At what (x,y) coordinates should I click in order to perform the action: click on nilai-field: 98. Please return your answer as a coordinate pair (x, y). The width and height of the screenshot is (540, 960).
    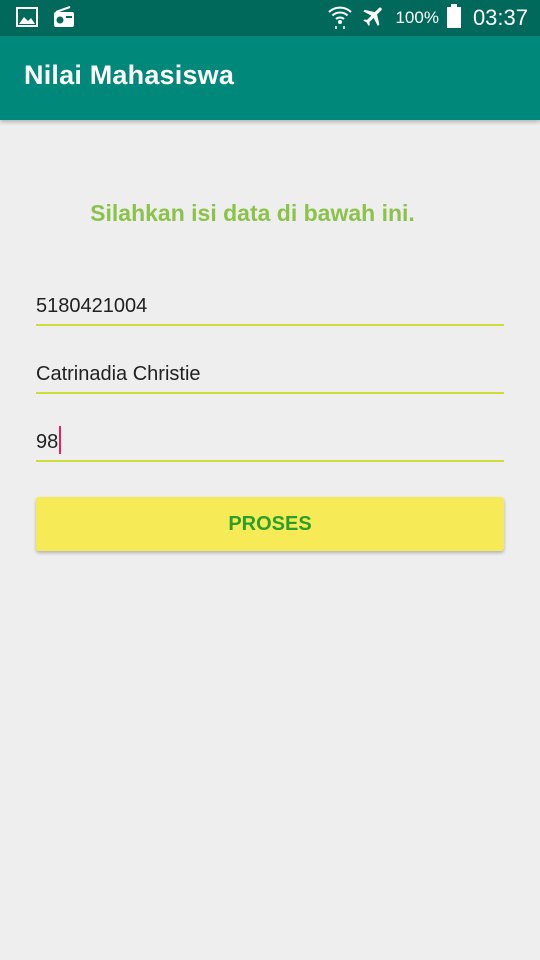
    Looking at the image, I should click on (270, 441).